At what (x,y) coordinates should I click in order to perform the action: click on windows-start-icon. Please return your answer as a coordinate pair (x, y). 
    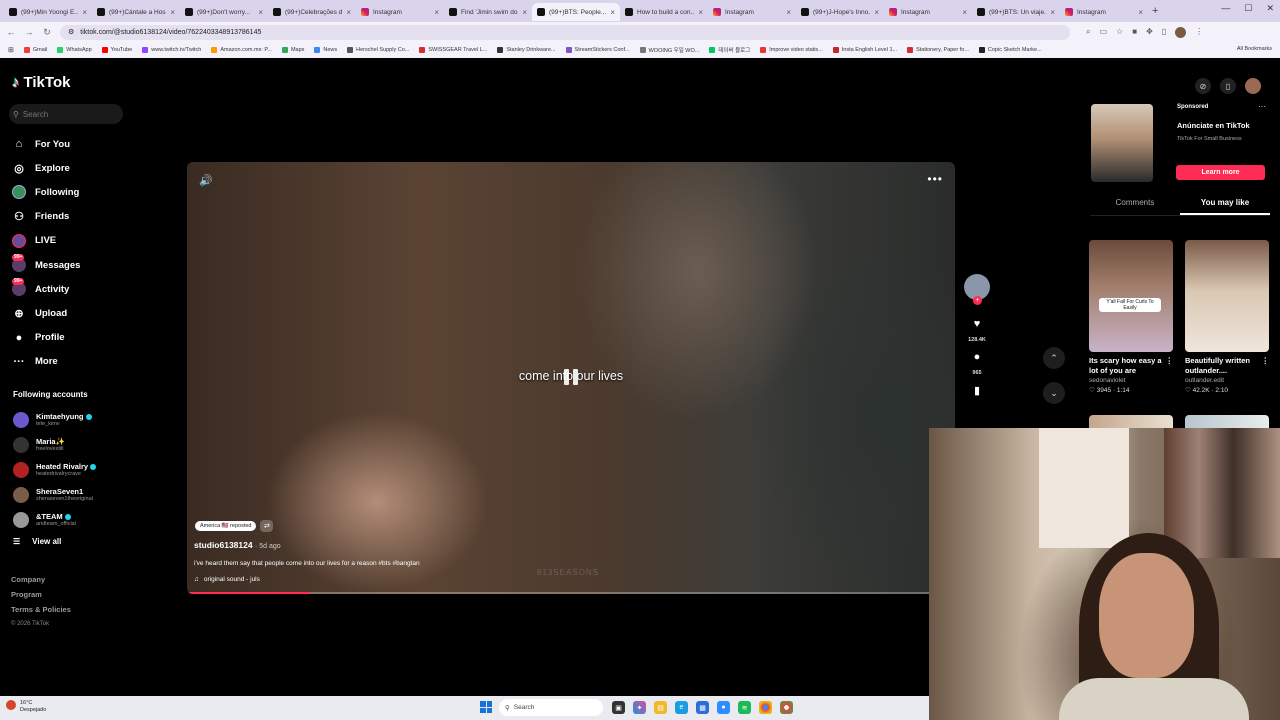
    Looking at the image, I should click on (486, 707).